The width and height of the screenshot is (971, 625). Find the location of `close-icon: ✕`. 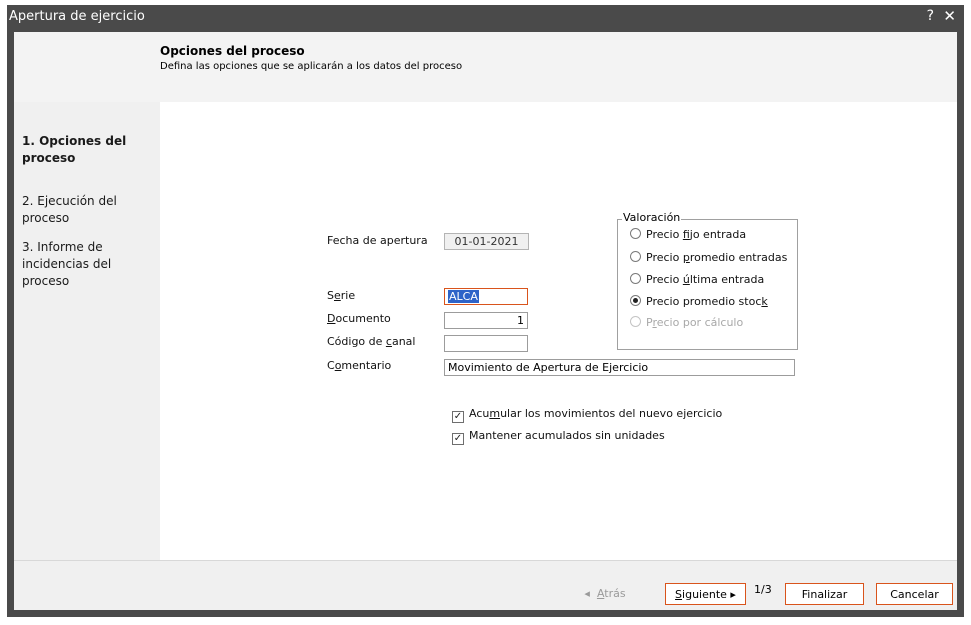

close-icon: ✕ is located at coordinates (949, 16).